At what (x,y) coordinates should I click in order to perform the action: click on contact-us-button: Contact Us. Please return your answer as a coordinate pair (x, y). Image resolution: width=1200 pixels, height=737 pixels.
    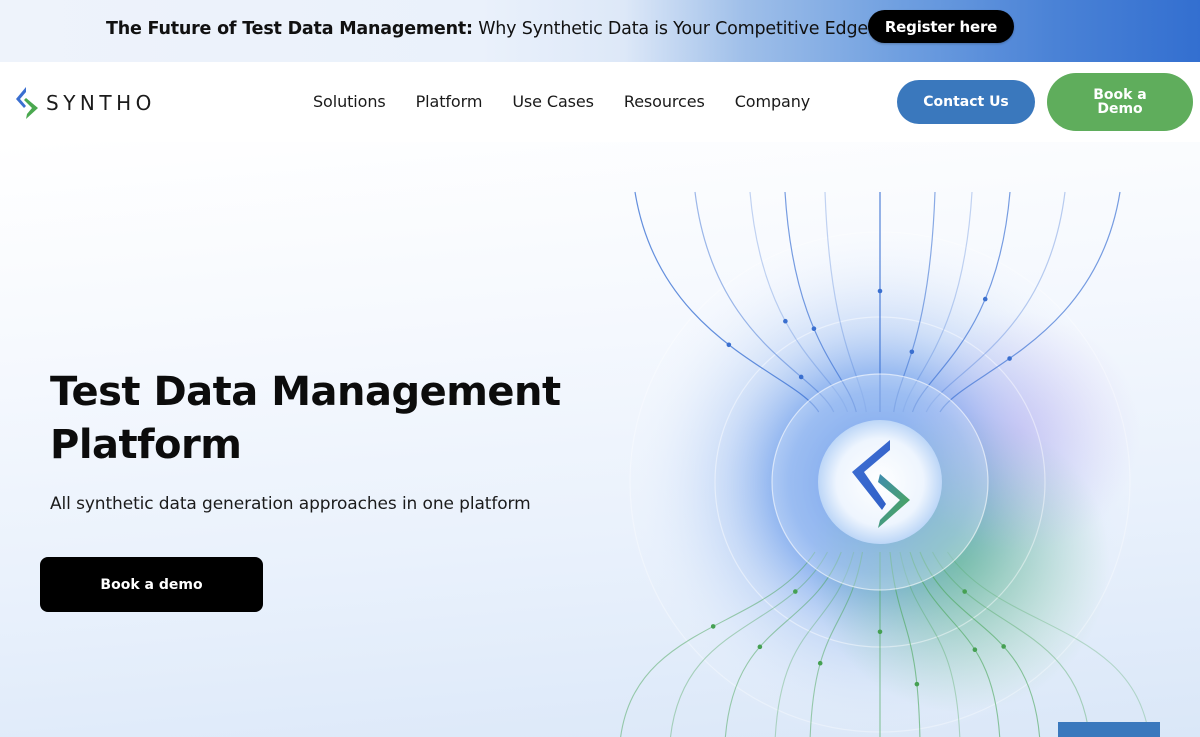
    Looking at the image, I should click on (966, 102).